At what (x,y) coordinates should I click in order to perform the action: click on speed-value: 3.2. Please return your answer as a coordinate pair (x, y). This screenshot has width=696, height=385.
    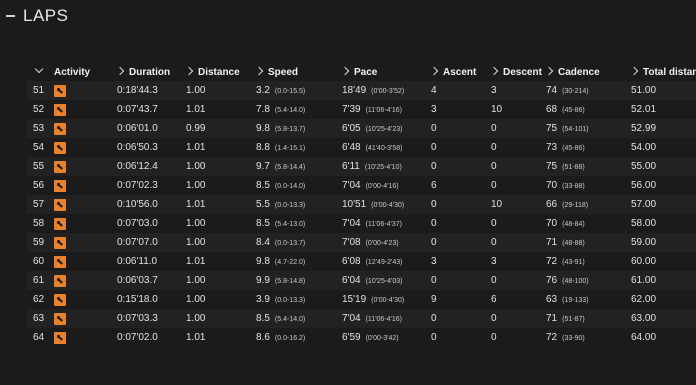
    Looking at the image, I should click on (263, 90).